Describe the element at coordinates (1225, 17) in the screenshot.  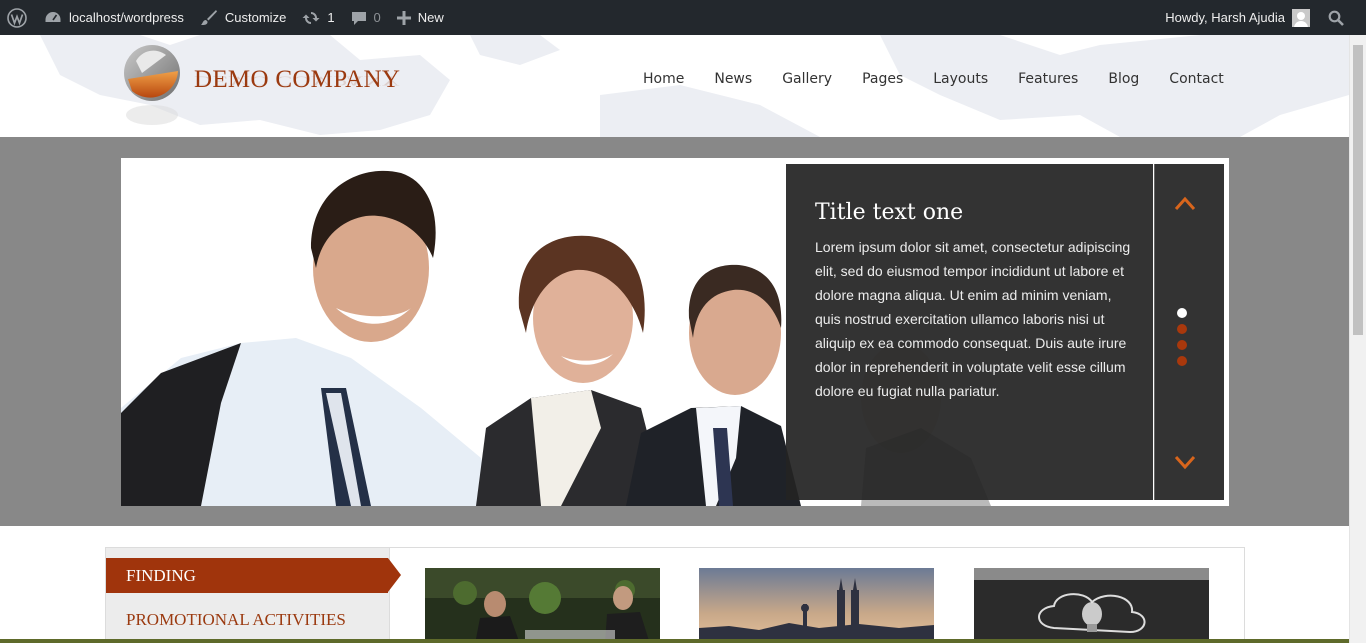
I see `greeting-label: Howdy, Harsh Ajudia` at that location.